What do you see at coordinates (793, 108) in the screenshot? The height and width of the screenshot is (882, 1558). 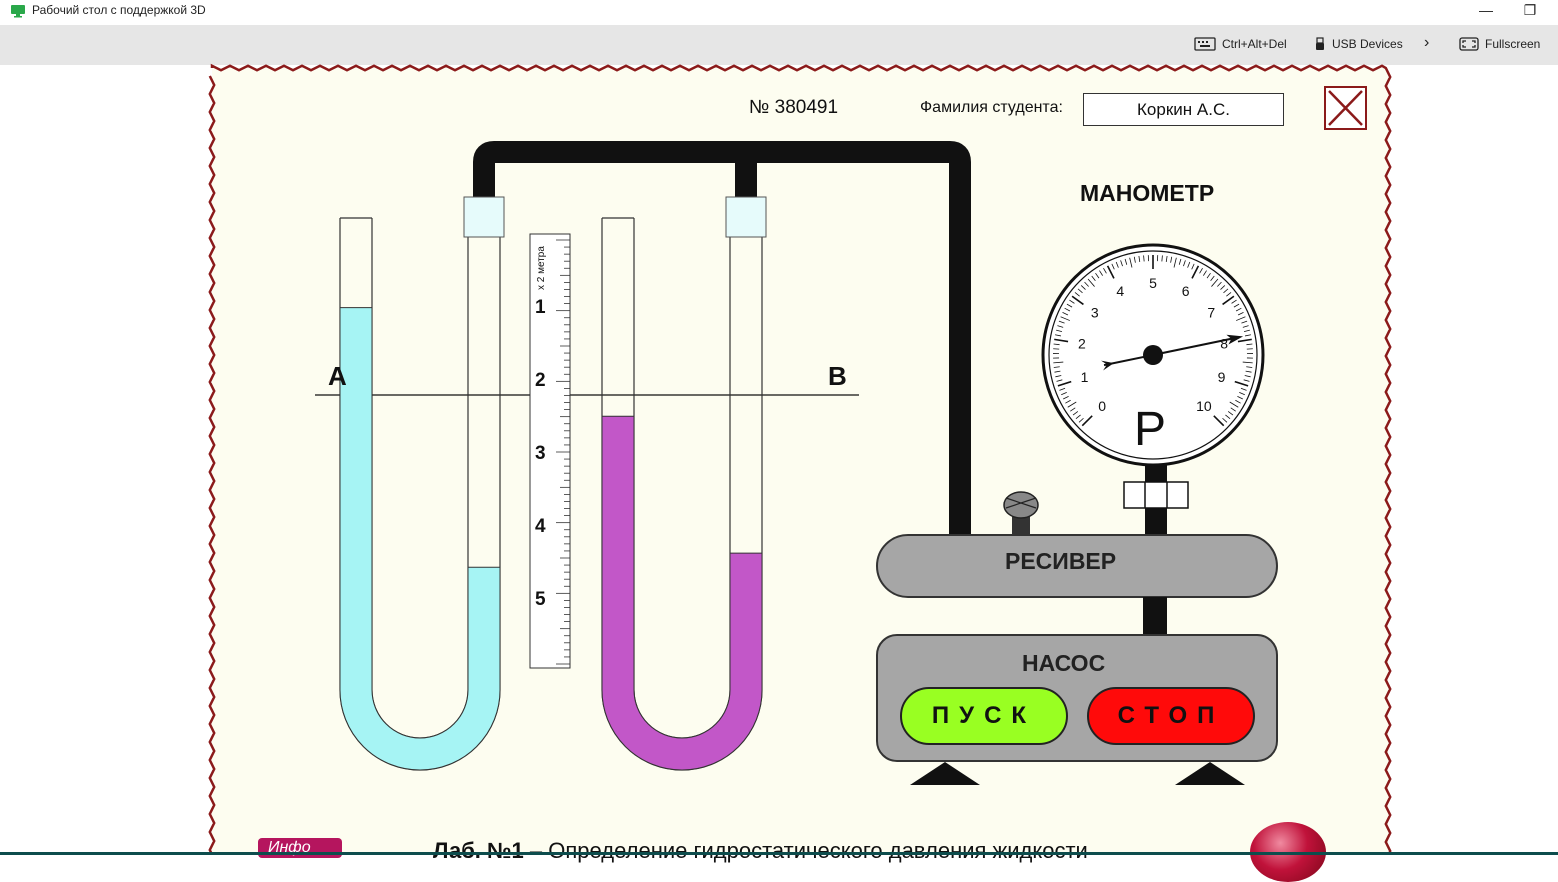 I see `lab-number: № 380491` at bounding box center [793, 108].